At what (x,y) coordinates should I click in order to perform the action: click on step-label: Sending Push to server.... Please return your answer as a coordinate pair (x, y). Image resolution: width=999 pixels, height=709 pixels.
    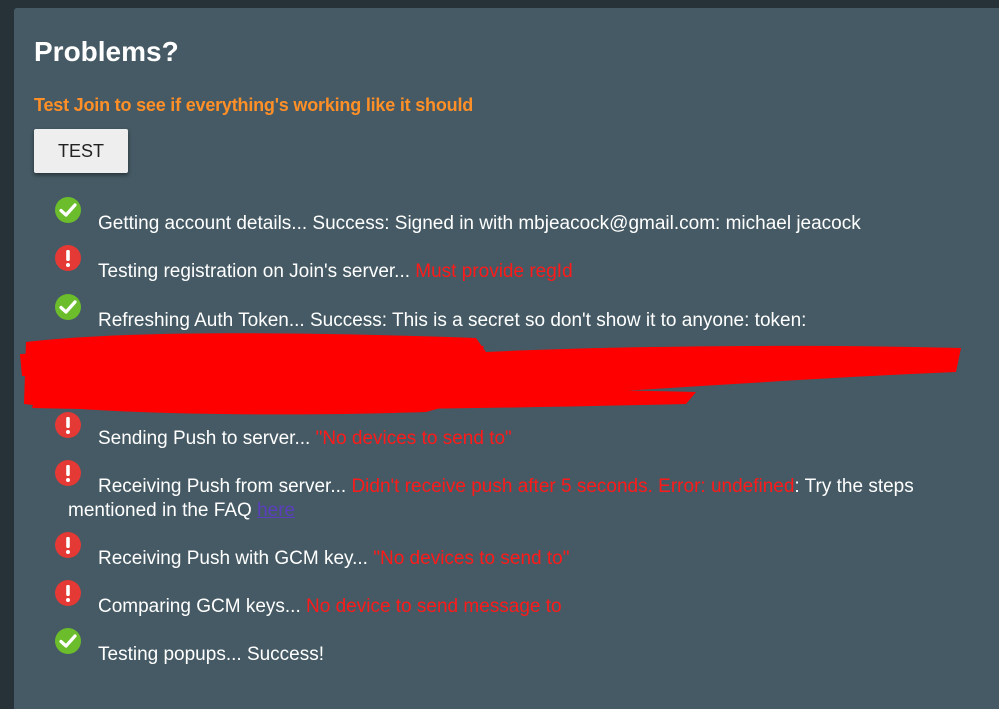
    Looking at the image, I should click on (204, 438).